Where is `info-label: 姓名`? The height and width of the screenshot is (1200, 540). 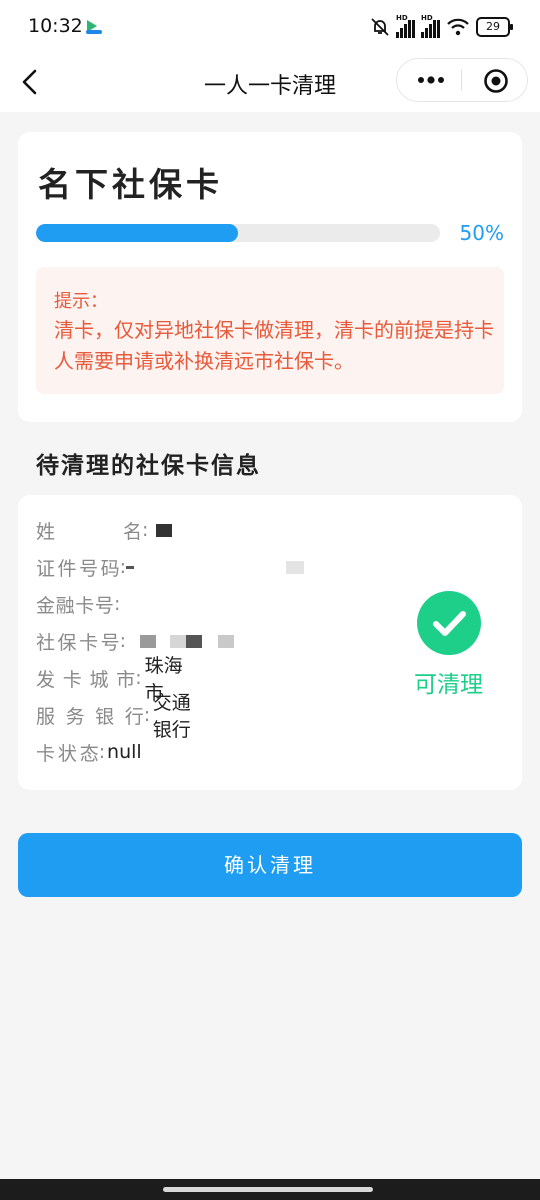
info-label: 姓名 is located at coordinates (89, 531).